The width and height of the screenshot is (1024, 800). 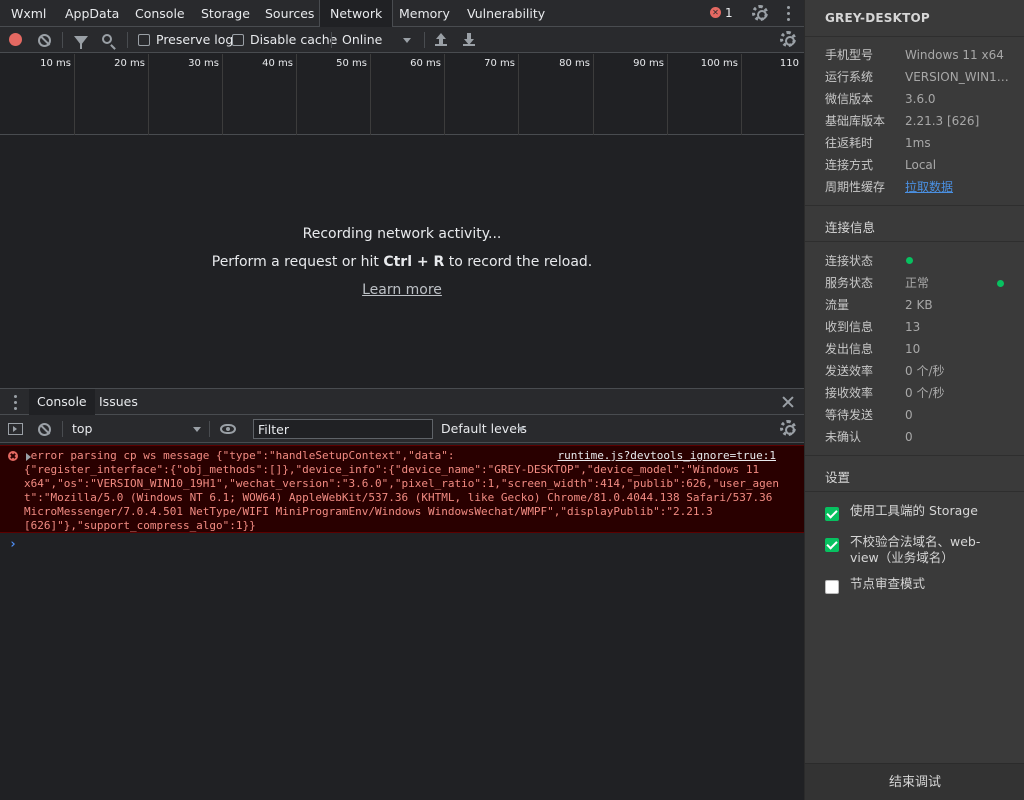 What do you see at coordinates (788, 402) in the screenshot?
I see `close-drawer-icon` at bounding box center [788, 402].